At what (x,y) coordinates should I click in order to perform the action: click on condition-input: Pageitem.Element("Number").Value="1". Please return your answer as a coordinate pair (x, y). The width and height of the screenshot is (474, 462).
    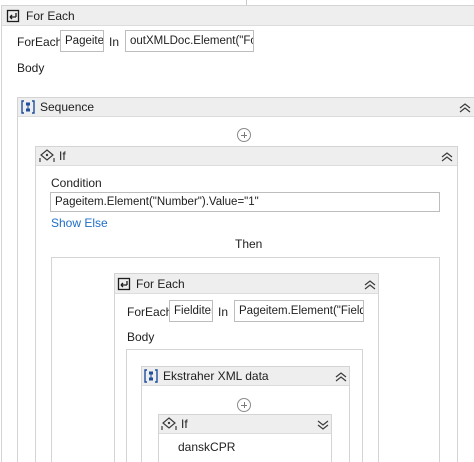
    Looking at the image, I should click on (245, 202).